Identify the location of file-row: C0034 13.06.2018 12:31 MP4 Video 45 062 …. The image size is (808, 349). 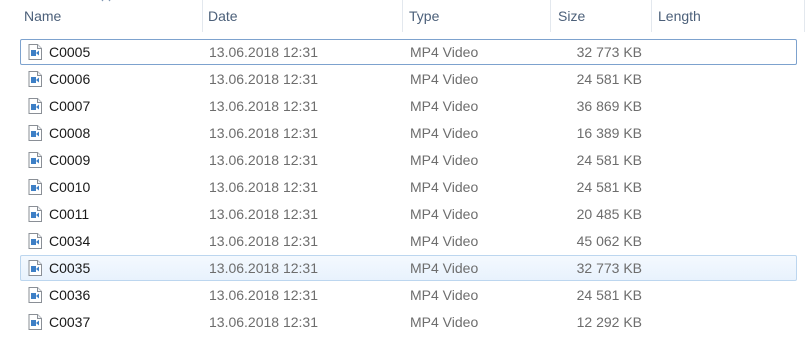
(408, 241).